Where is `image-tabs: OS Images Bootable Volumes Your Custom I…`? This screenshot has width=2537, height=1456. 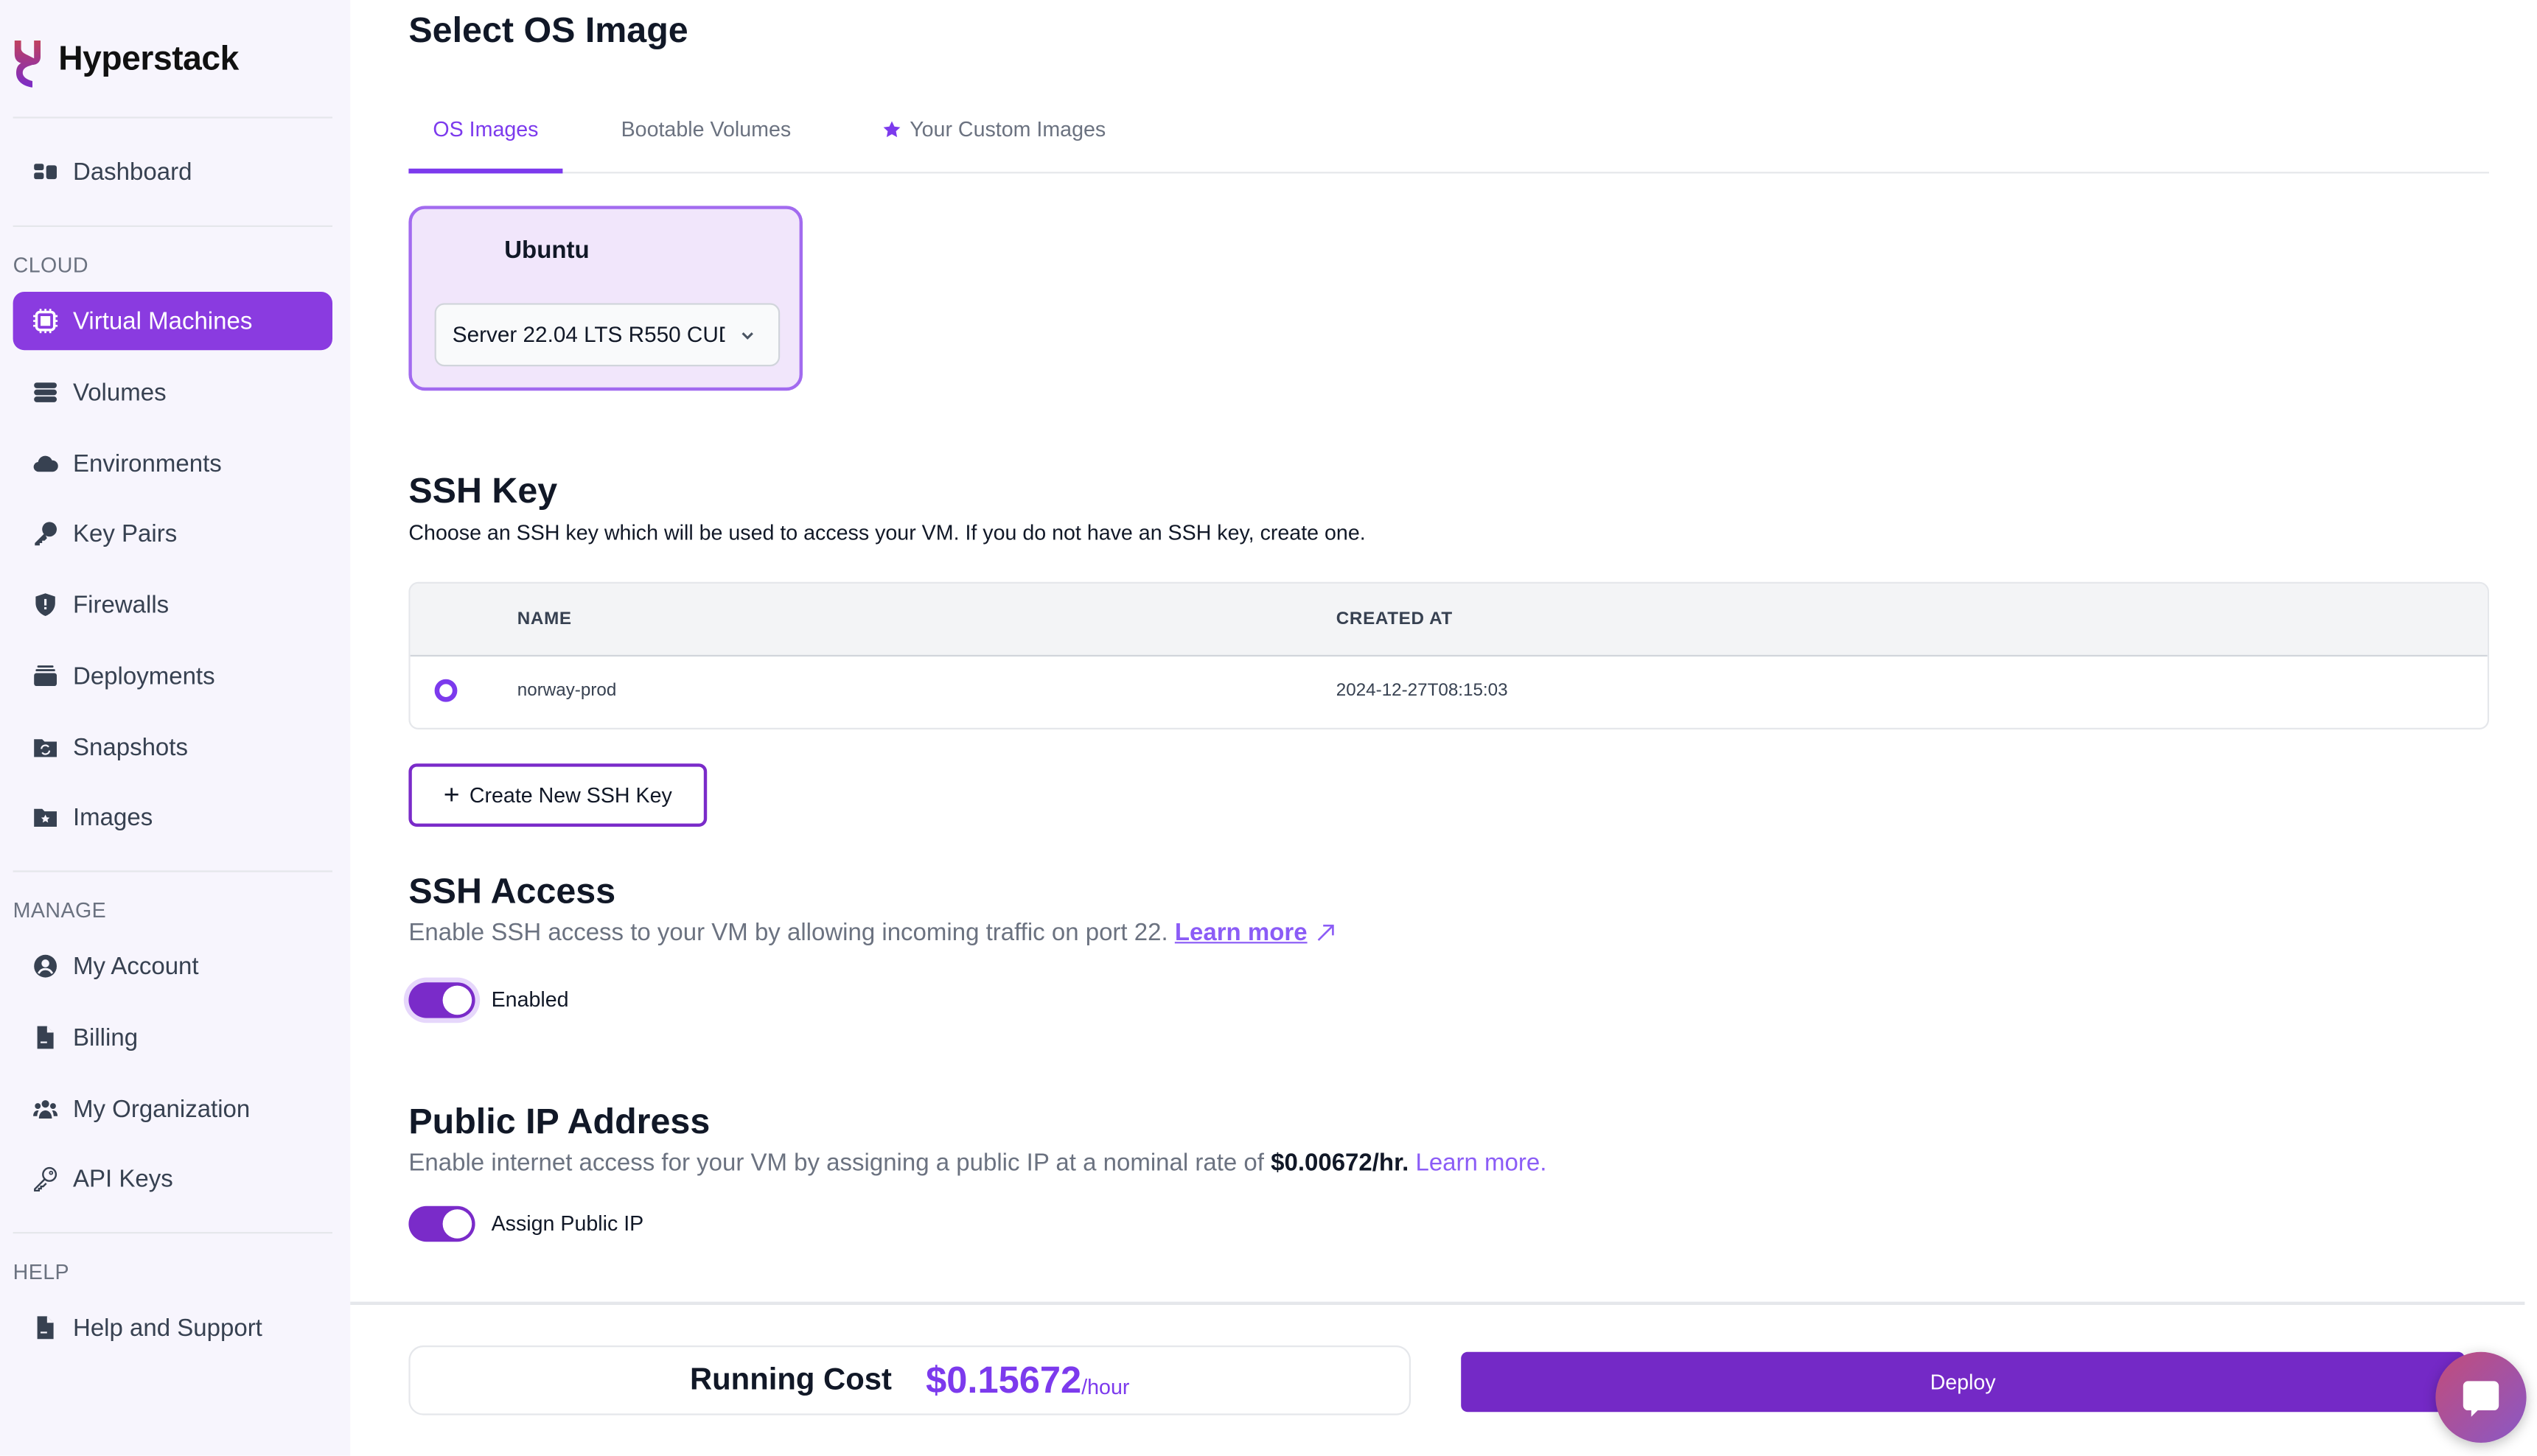
image-tabs: OS Images Bootable Volumes Your Custom I… is located at coordinates (1449, 137).